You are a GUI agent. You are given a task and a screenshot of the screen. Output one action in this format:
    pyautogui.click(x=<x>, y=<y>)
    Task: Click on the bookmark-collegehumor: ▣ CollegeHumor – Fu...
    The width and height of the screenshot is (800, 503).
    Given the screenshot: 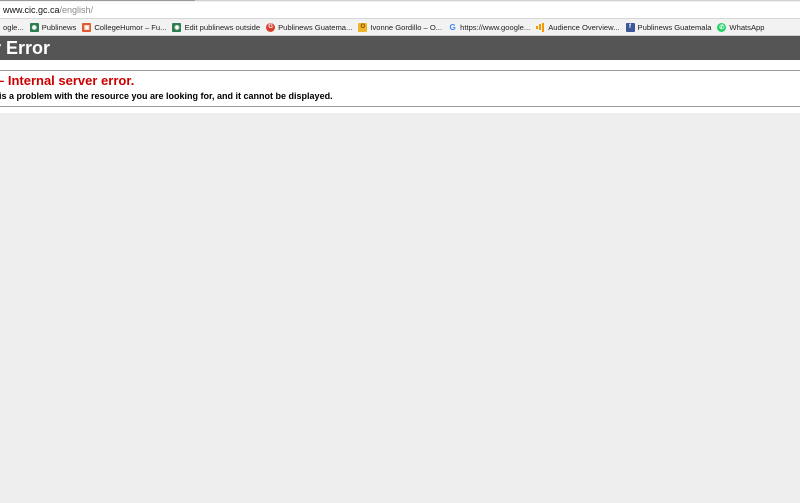 What is the action you would take?
    pyautogui.click(x=124, y=27)
    